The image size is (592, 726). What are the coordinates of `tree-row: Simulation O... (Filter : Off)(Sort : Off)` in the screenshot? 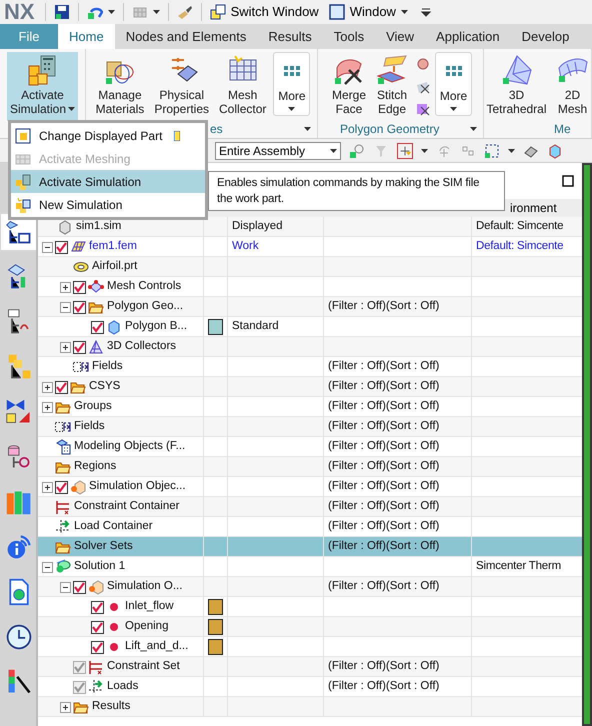 It's located at (310, 587).